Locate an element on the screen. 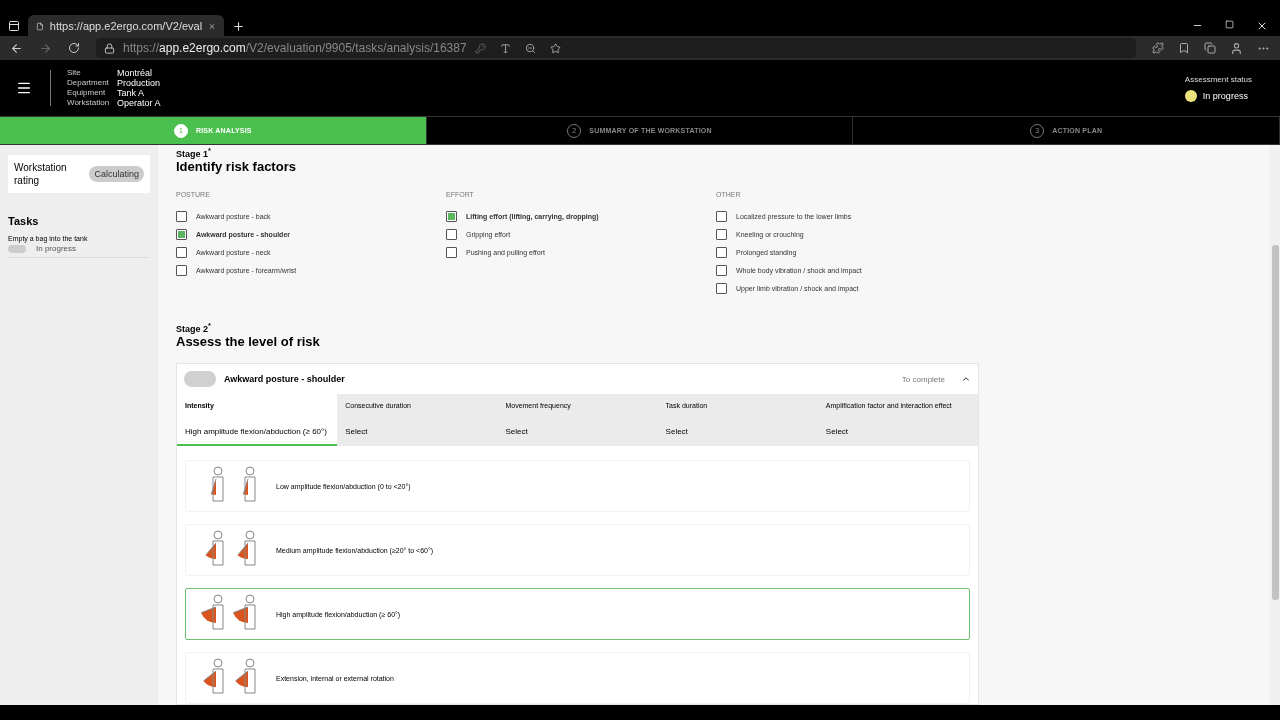  back-icon is located at coordinates (16, 48).